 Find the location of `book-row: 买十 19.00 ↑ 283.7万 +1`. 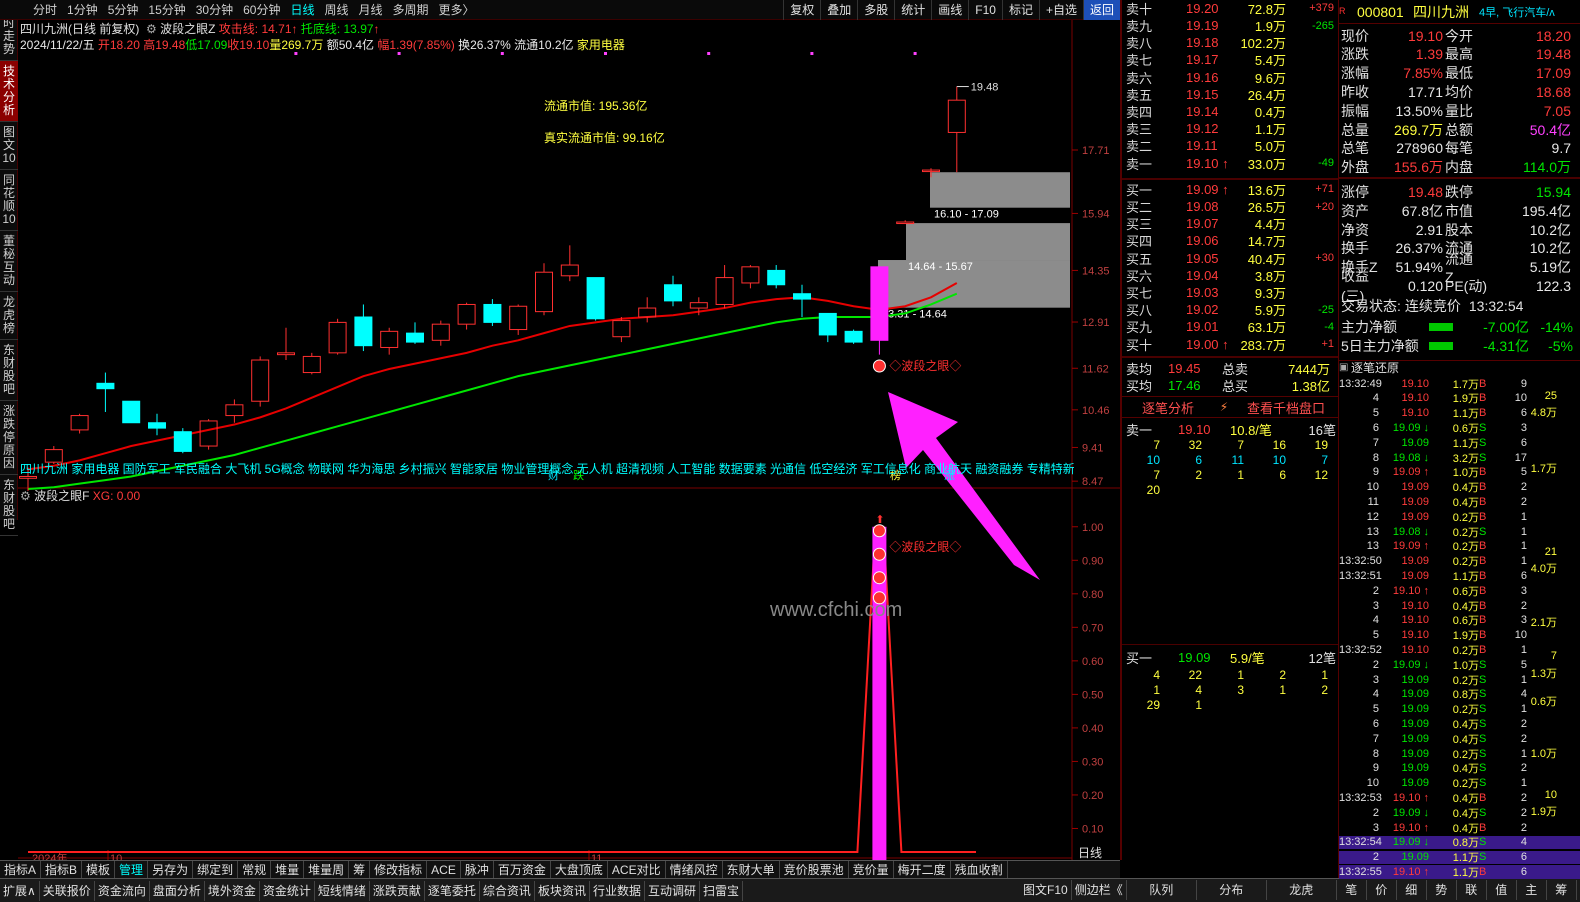

book-row: 买十 19.00 ↑ 283.7万 +1 is located at coordinates (1232, 344).